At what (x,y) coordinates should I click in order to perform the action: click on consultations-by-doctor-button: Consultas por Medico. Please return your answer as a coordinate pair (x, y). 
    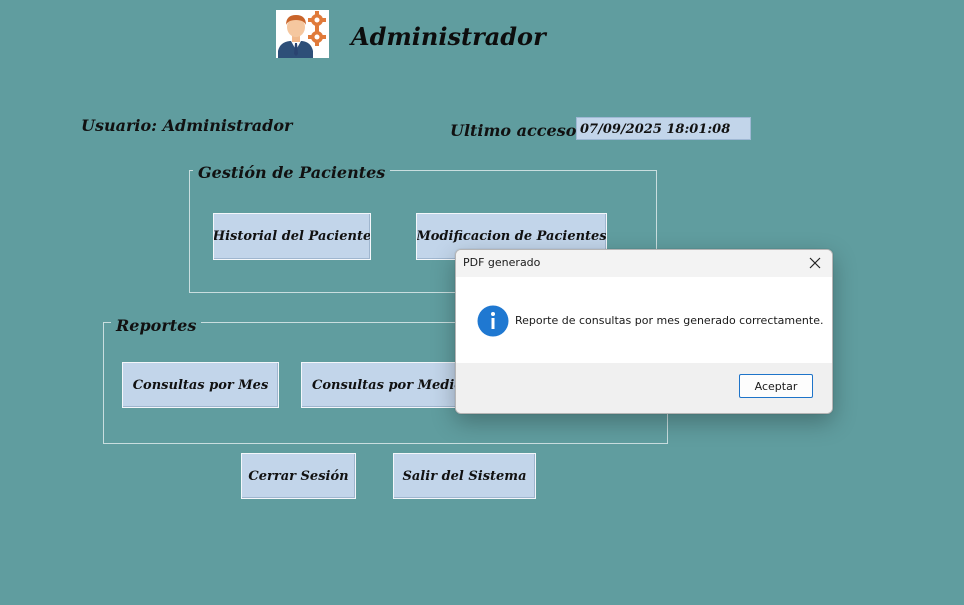
    Looking at the image, I should click on (381, 385).